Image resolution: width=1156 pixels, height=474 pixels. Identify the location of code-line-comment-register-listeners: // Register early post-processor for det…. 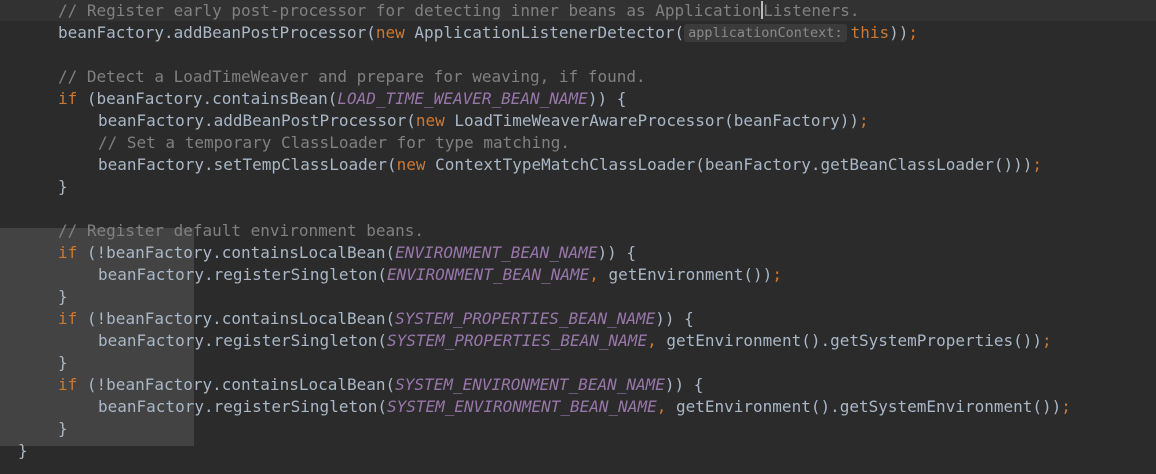
(459, 11).